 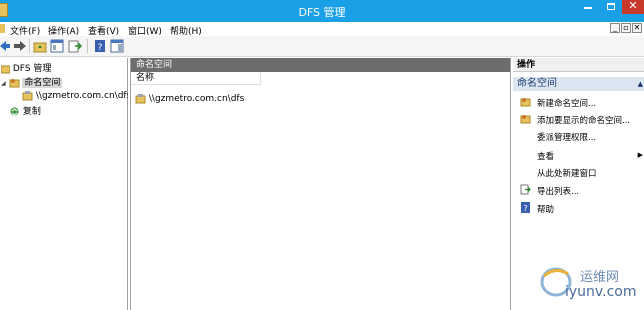 What do you see at coordinates (640, 155) in the screenshot?
I see `submenu-arrow-icon: ▶` at bounding box center [640, 155].